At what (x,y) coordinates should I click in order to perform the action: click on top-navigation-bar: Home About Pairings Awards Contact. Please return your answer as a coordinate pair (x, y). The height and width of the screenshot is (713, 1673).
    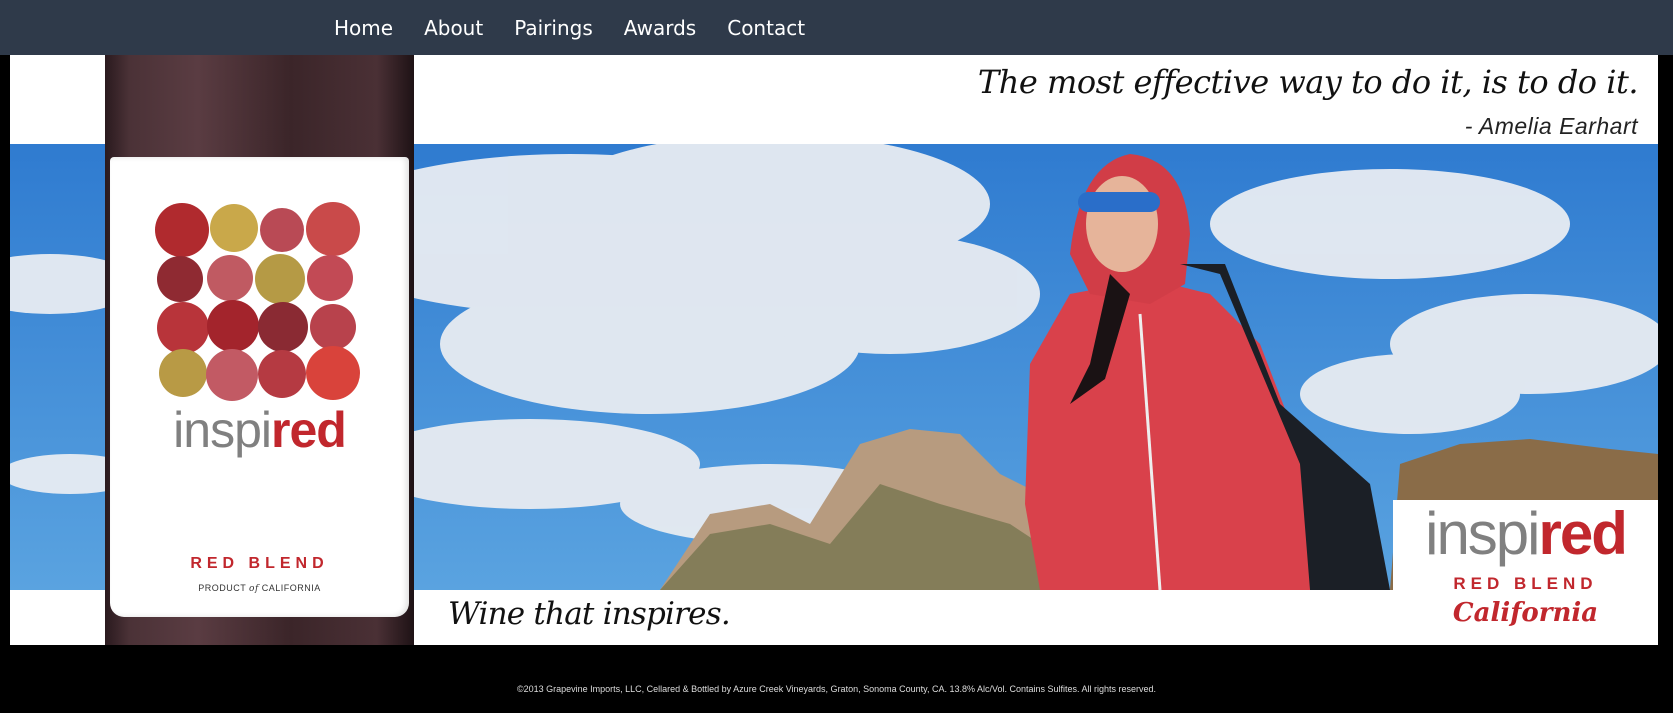
    Looking at the image, I should click on (836, 27).